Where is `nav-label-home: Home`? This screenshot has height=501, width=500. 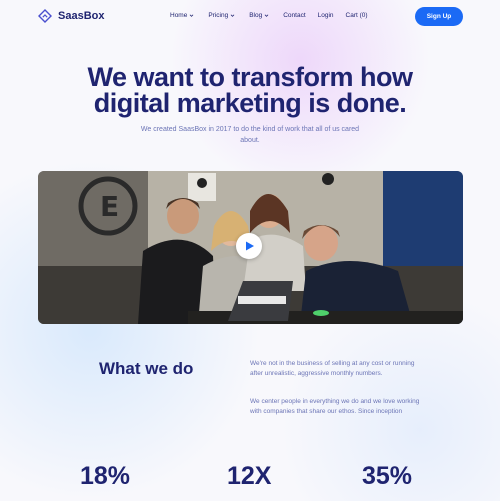
nav-label-home: Home is located at coordinates (179, 15).